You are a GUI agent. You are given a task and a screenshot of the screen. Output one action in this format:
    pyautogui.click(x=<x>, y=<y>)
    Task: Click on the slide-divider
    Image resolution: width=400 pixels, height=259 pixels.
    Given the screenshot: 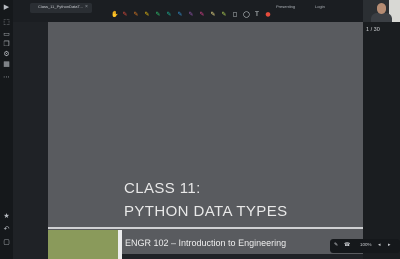 What is the action you would take?
    pyautogui.click(x=205, y=228)
    